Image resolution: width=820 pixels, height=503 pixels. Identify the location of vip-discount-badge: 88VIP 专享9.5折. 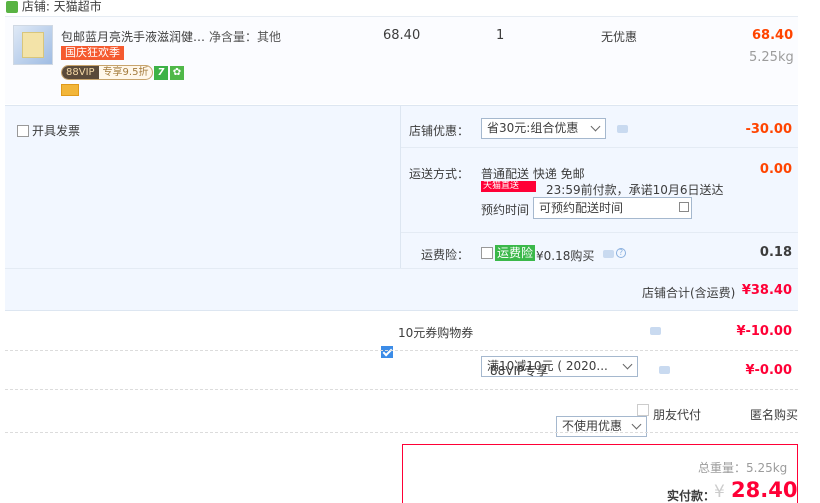
(107, 72).